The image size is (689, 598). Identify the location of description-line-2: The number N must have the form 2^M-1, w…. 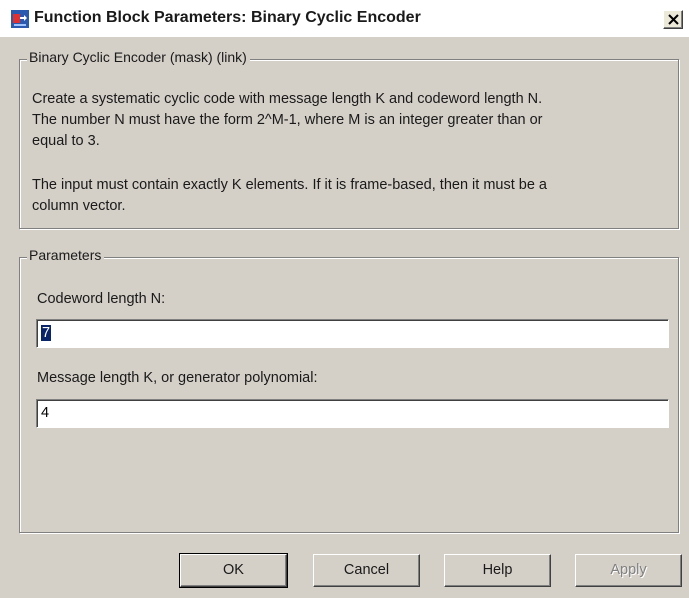
(287, 120).